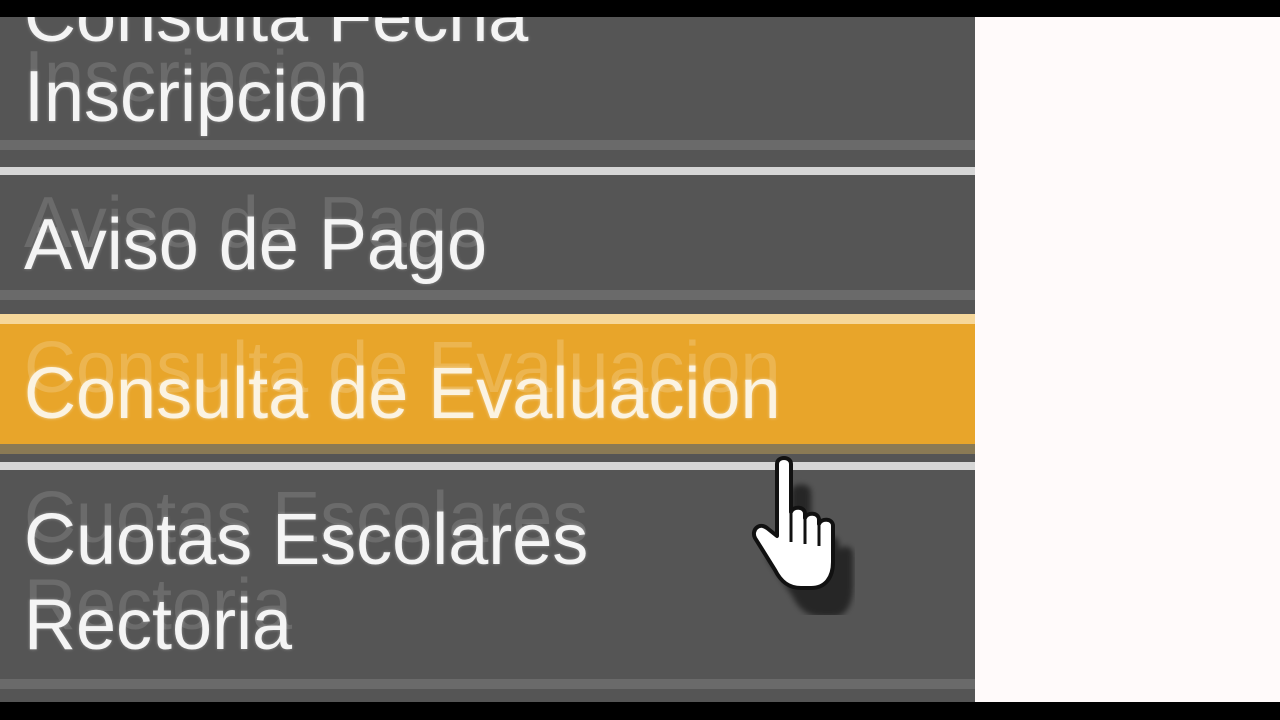  Describe the element at coordinates (158, 625) in the screenshot. I see `menu-item-label-line2: Rectoria` at that location.